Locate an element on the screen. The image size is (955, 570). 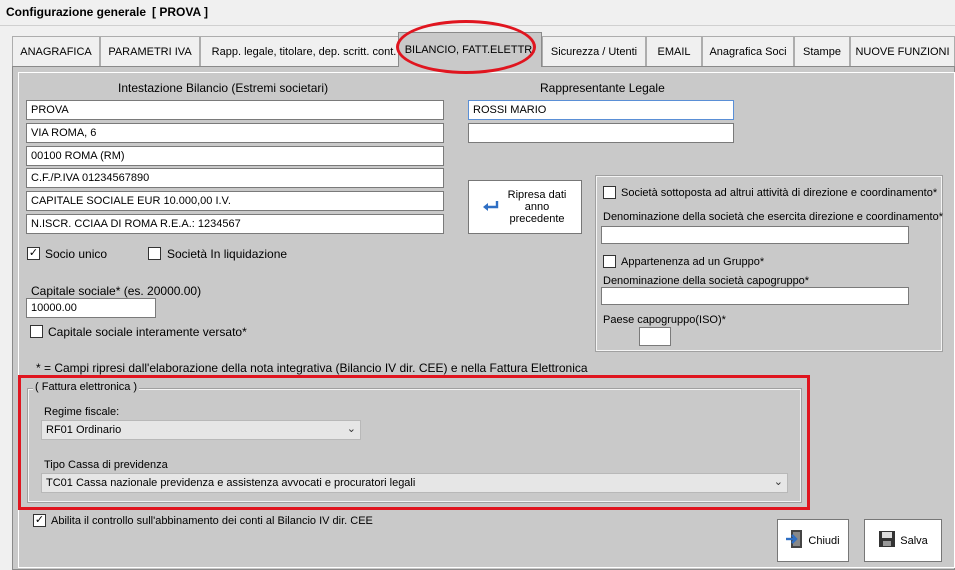
paese-capogruppo-label: Paese capogruppo(ISO)* is located at coordinates (664, 320).